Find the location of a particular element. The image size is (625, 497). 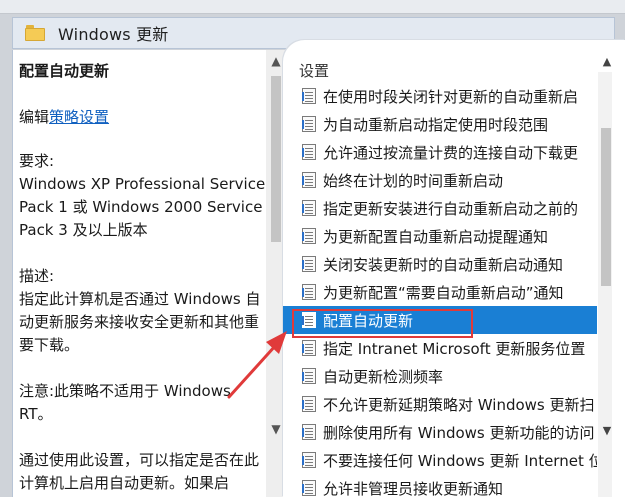

setting-label: 指定 Intranet Microsoft 更新服务位置 is located at coordinates (454, 348).